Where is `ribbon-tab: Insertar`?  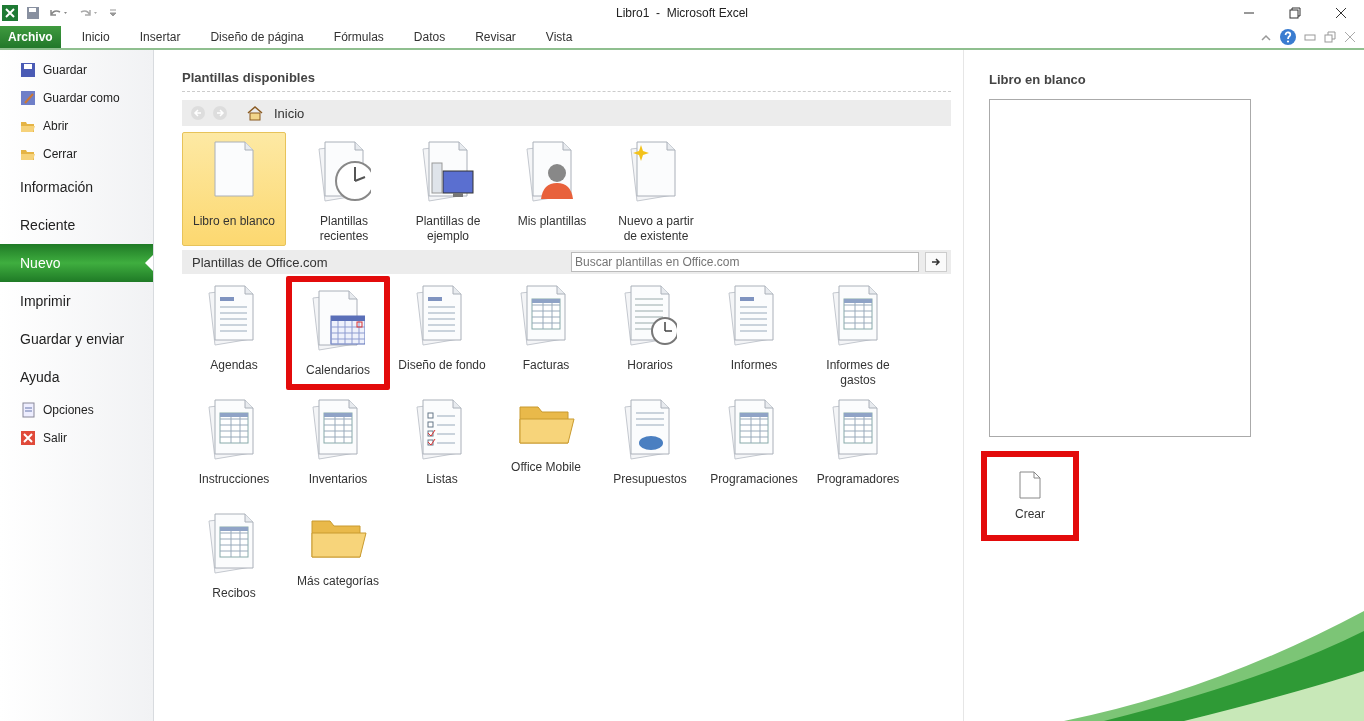 ribbon-tab: Insertar is located at coordinates (160, 37).